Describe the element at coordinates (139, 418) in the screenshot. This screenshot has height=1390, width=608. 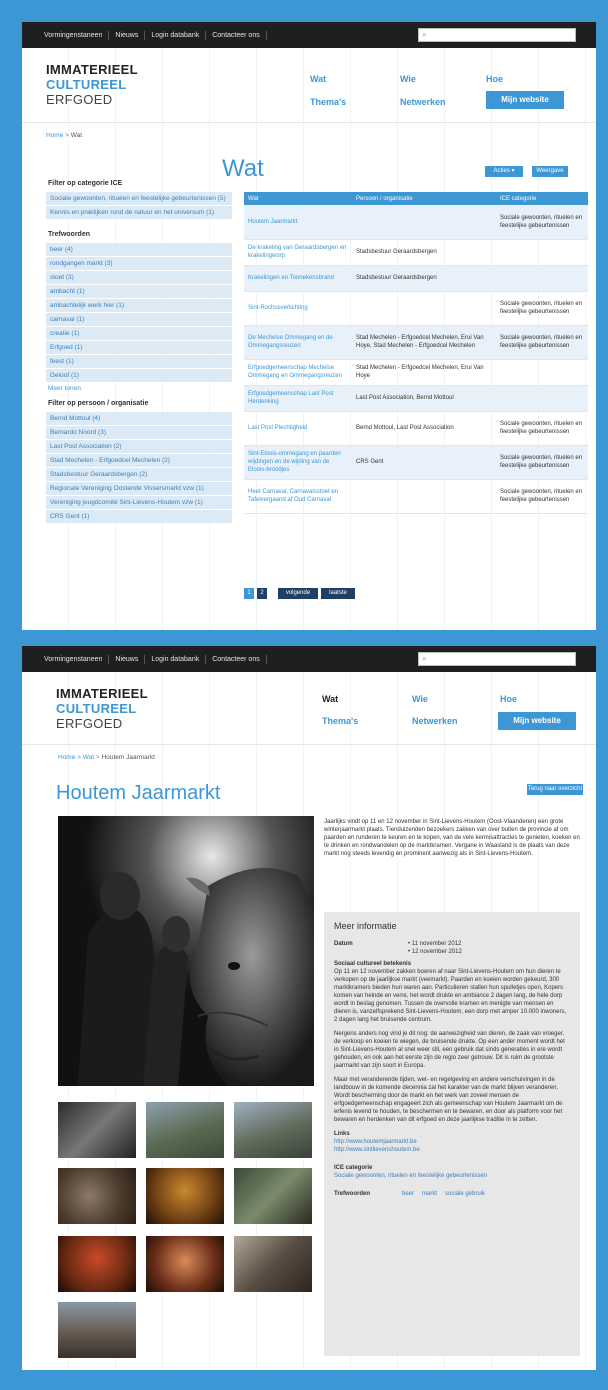
I see `filter-person-item: Bernd Mottoul (4)` at that location.